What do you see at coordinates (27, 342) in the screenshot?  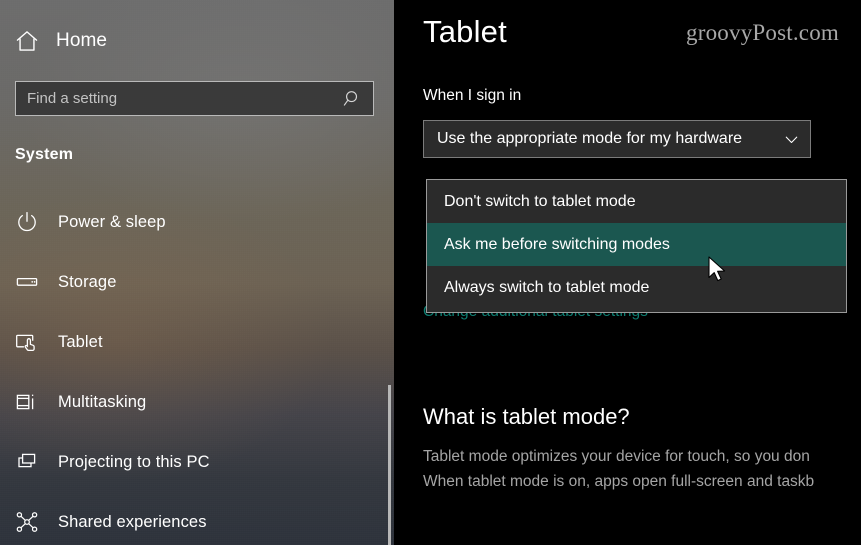 I see `tablet-icon` at bounding box center [27, 342].